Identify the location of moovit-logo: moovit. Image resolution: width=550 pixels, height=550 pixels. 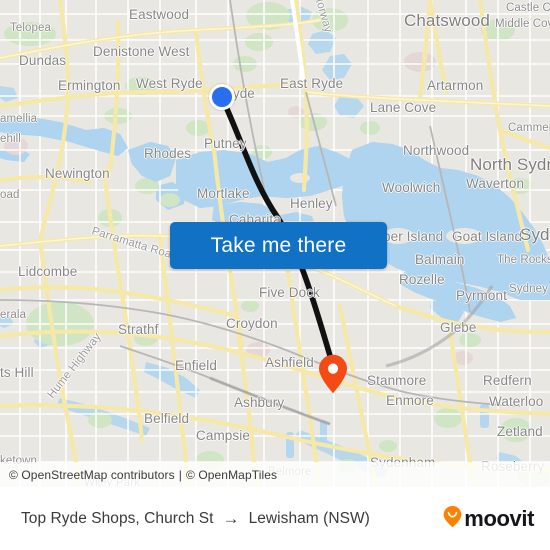
(488, 519).